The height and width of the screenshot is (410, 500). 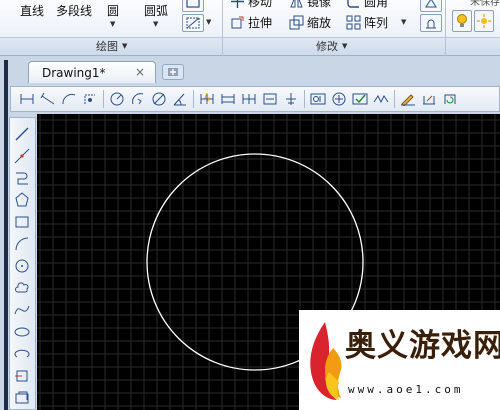 I want to click on arc-button: 圆弧, so click(x=156, y=10).